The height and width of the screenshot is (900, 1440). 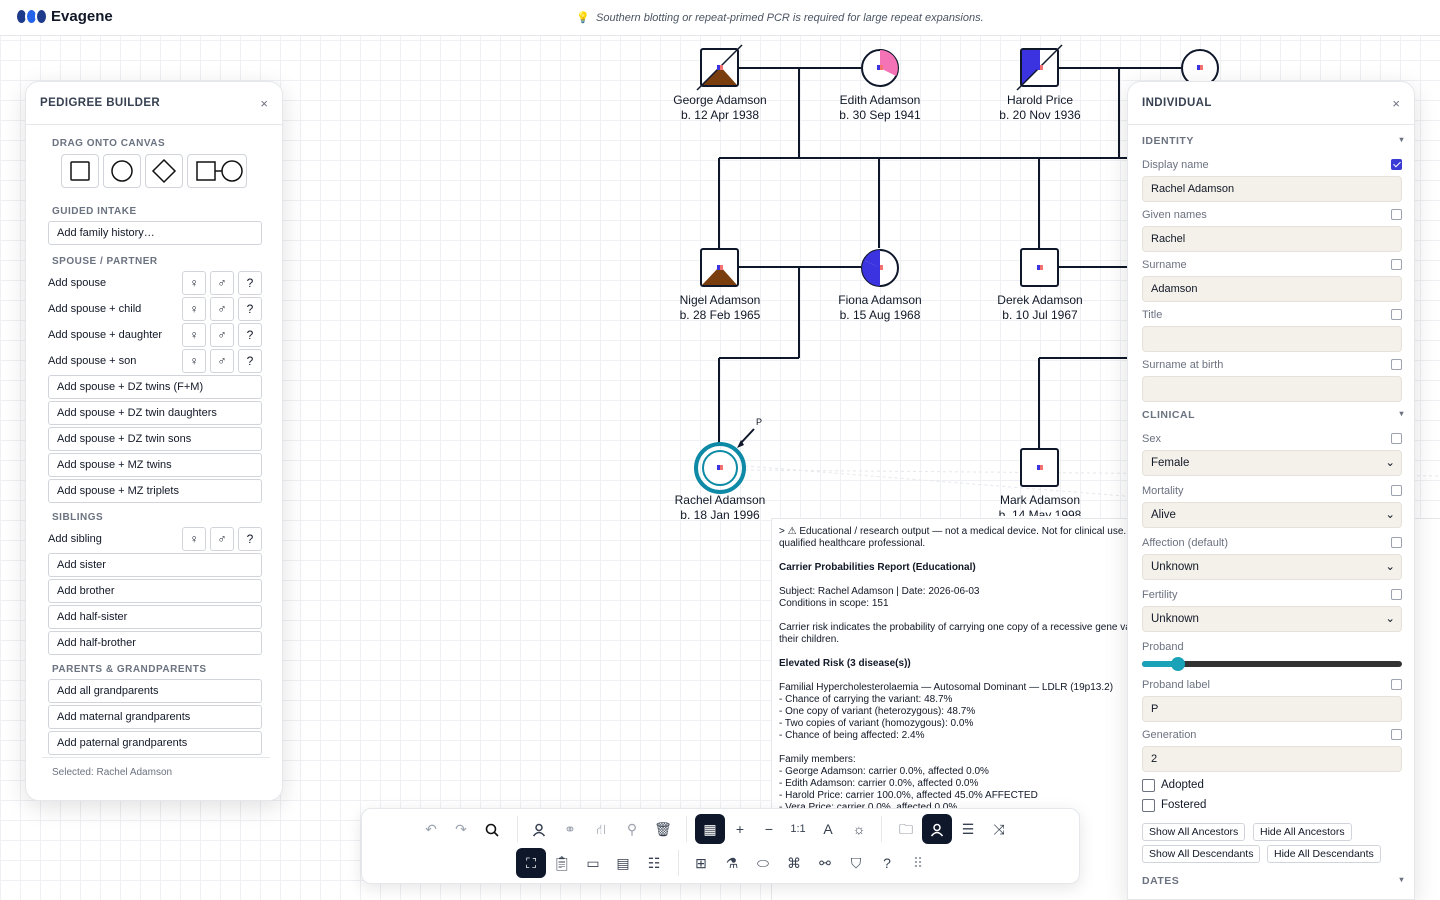 I want to click on affection-checkbox, so click(x=1396, y=542).